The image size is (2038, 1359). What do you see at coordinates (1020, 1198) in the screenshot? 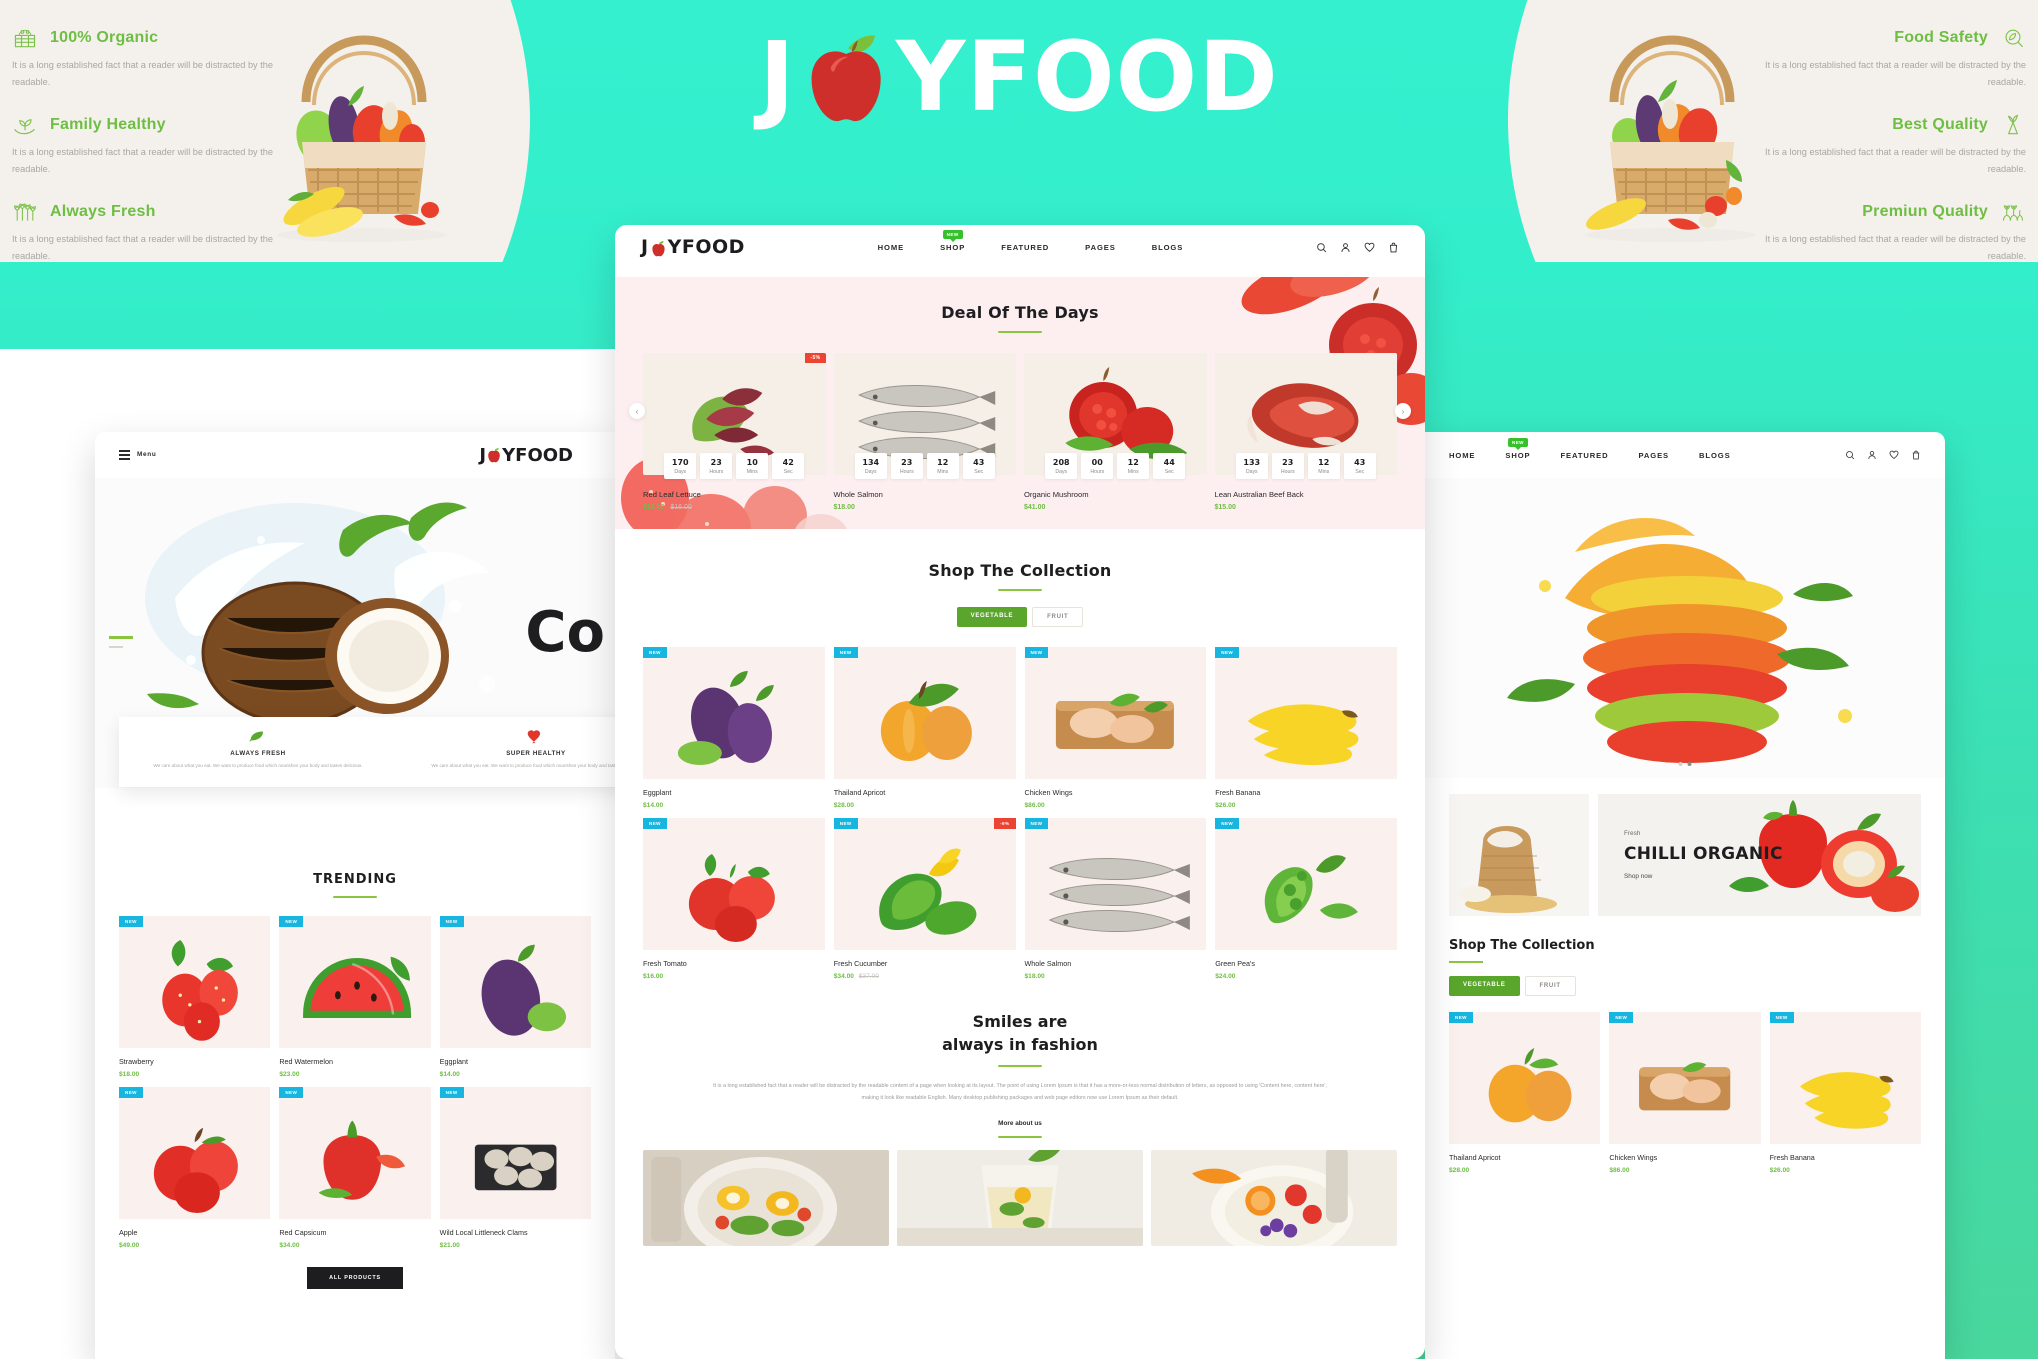
I see `blog-image-drink` at bounding box center [1020, 1198].